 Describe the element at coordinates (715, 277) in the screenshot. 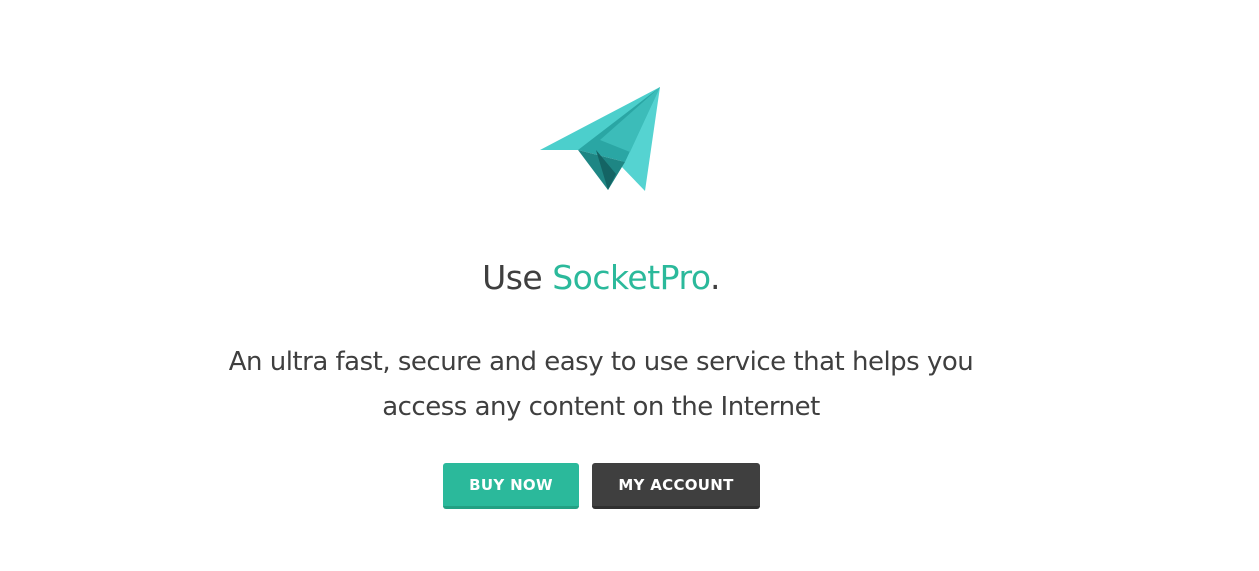

I see `headline-suffix: .` at that location.